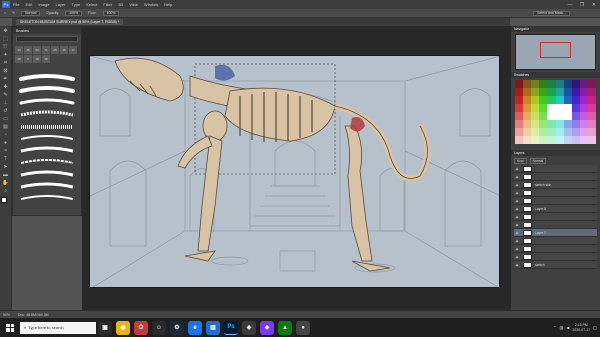 This screenshot has height=337, width=600. I want to click on discord-icon: ☺, so click(159, 327).